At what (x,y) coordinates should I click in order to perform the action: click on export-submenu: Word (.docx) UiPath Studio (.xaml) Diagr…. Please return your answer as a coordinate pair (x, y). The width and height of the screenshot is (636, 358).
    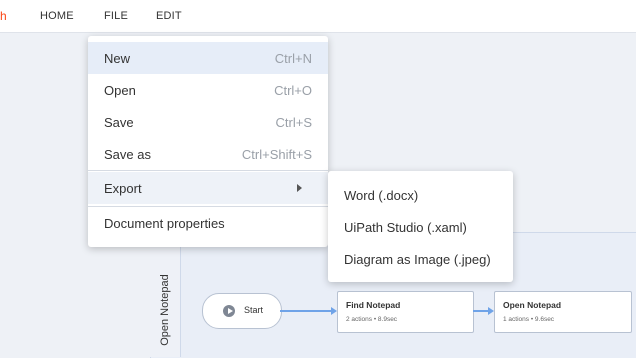
    Looking at the image, I should click on (420, 226).